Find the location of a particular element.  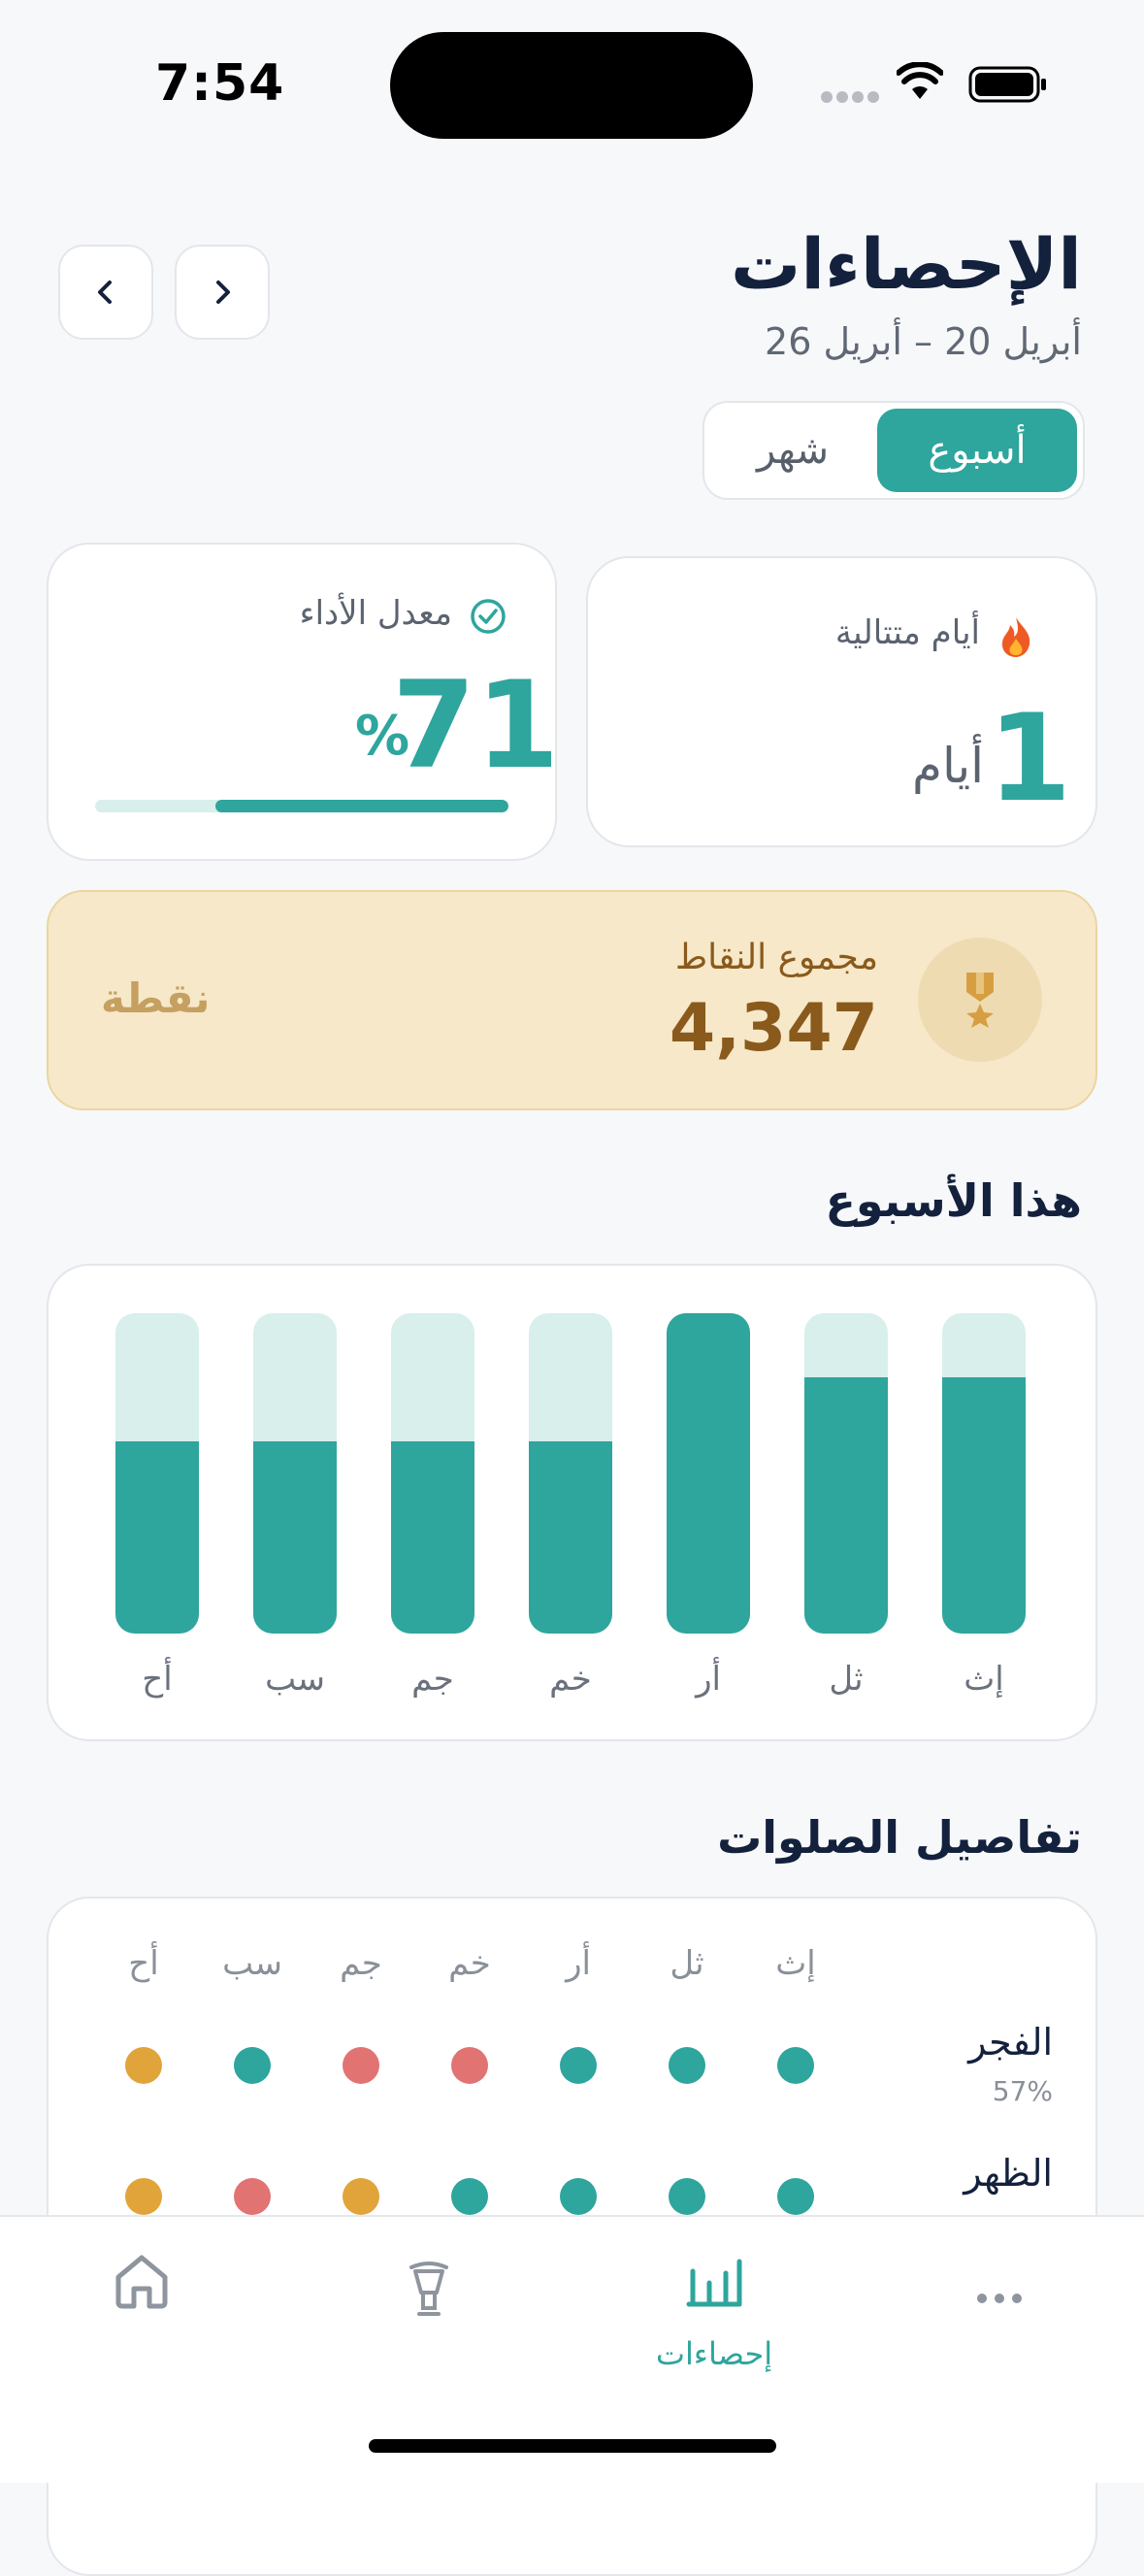

tab-more is located at coordinates (999, 2298).